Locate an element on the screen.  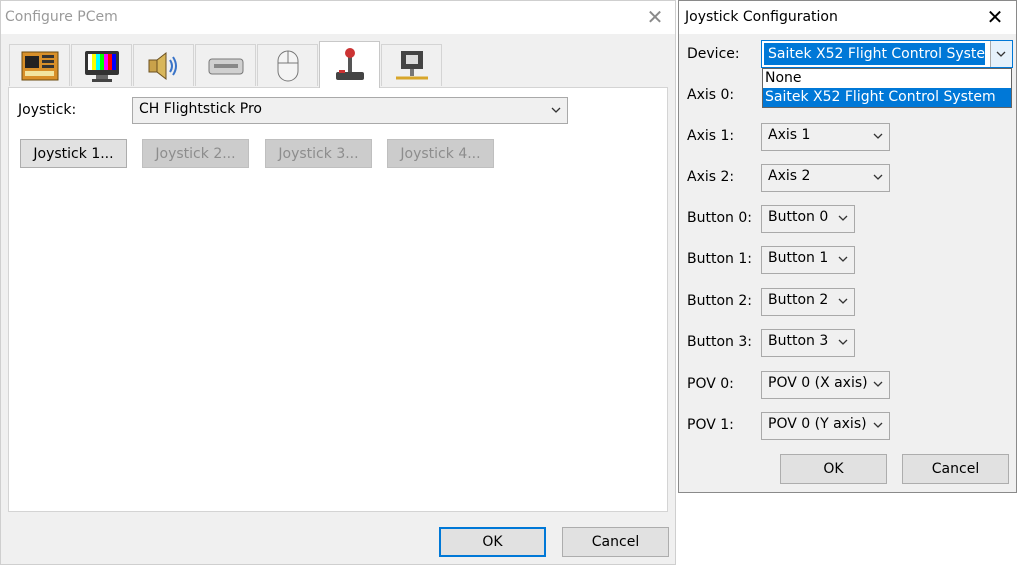
axis-1-label: Axis 1: is located at coordinates (711, 136).